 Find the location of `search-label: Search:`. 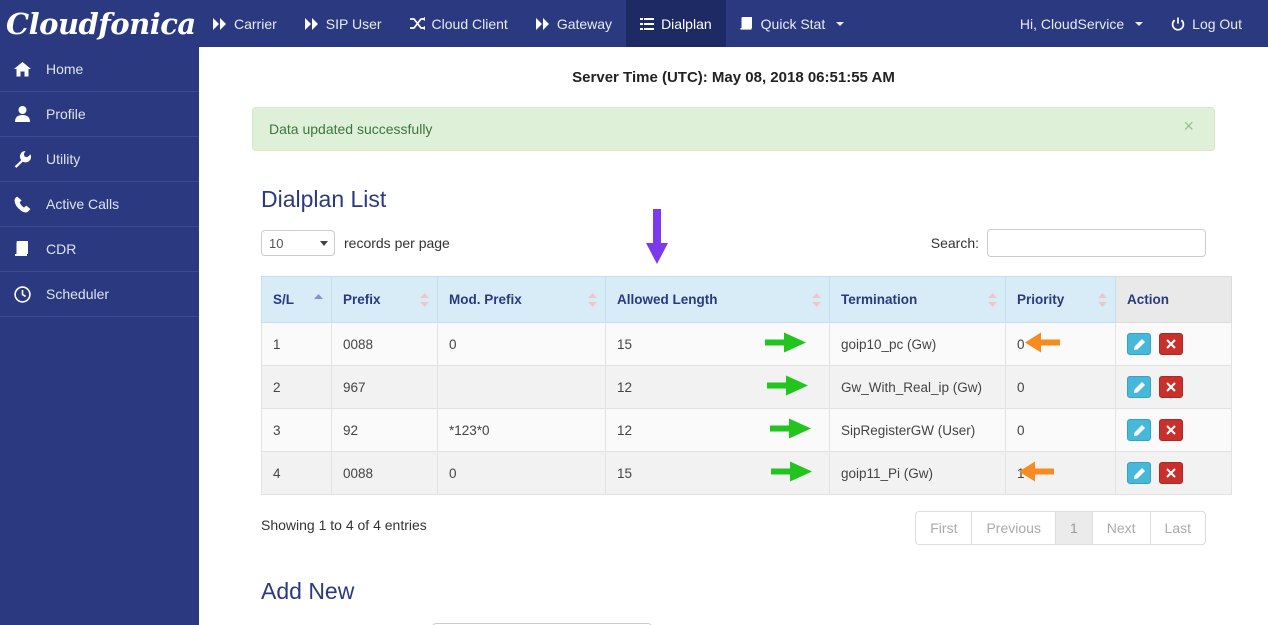

search-label: Search: is located at coordinates (954, 243).